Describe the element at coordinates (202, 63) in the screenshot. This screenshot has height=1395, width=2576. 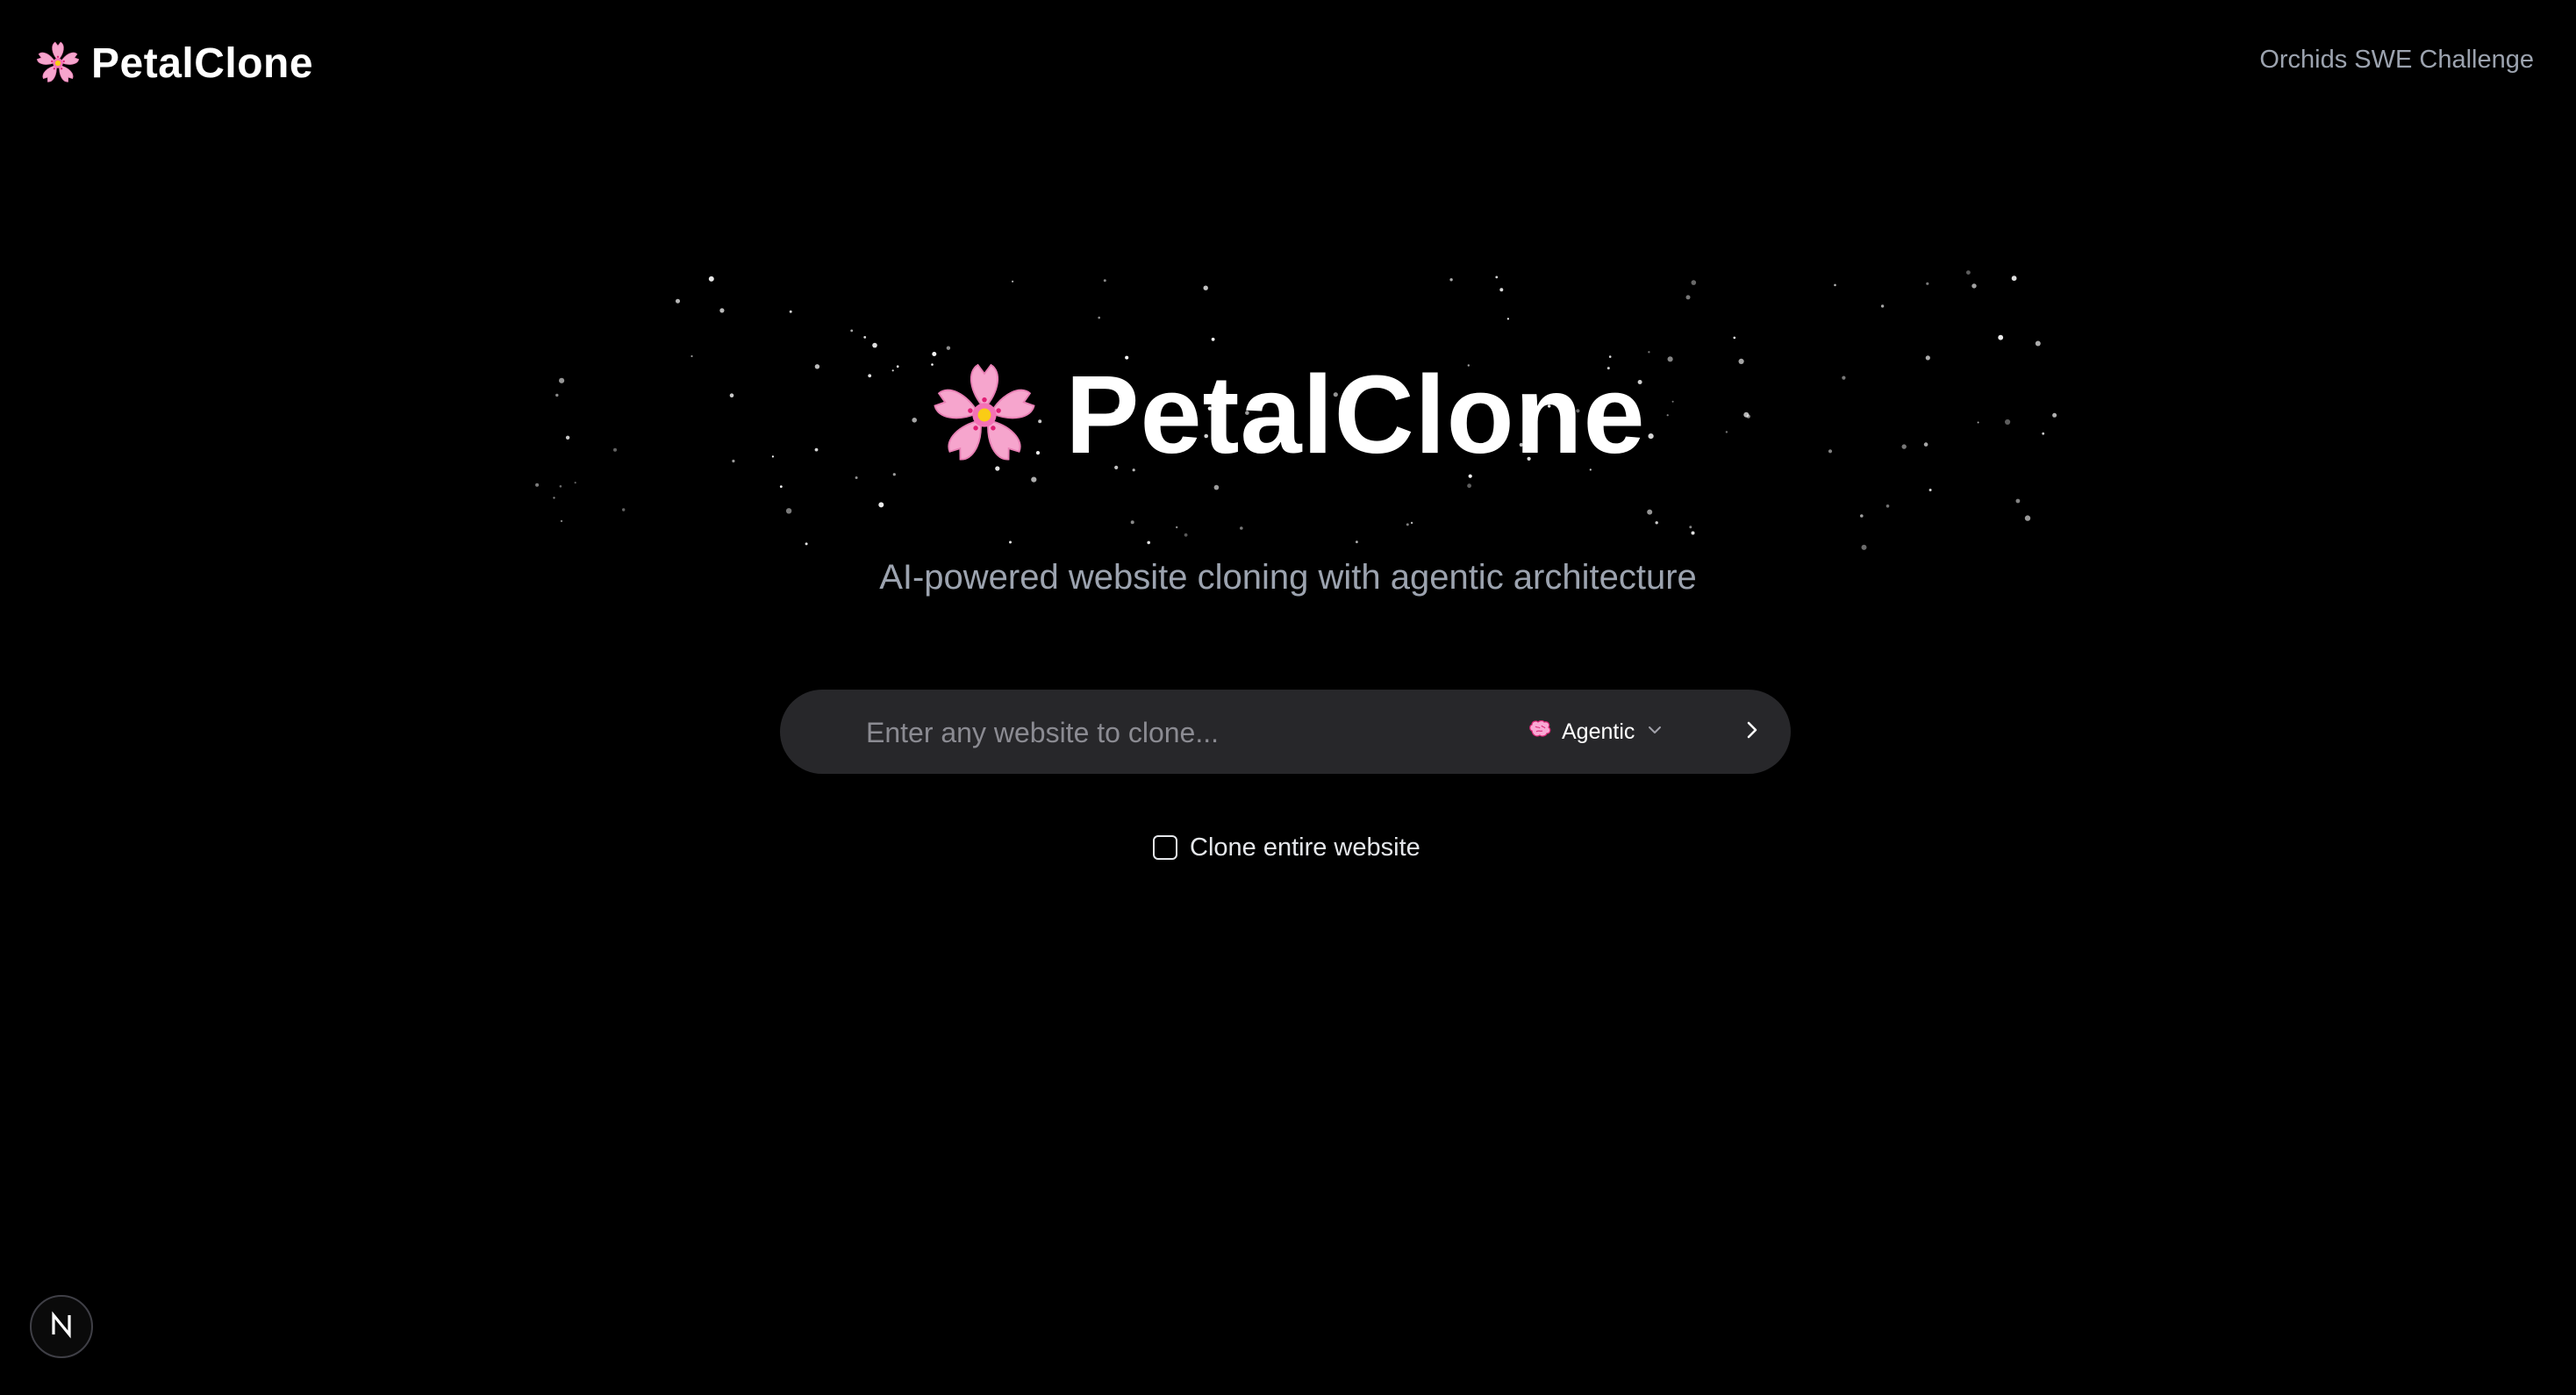
I see `logo-text: PetalClone` at that location.